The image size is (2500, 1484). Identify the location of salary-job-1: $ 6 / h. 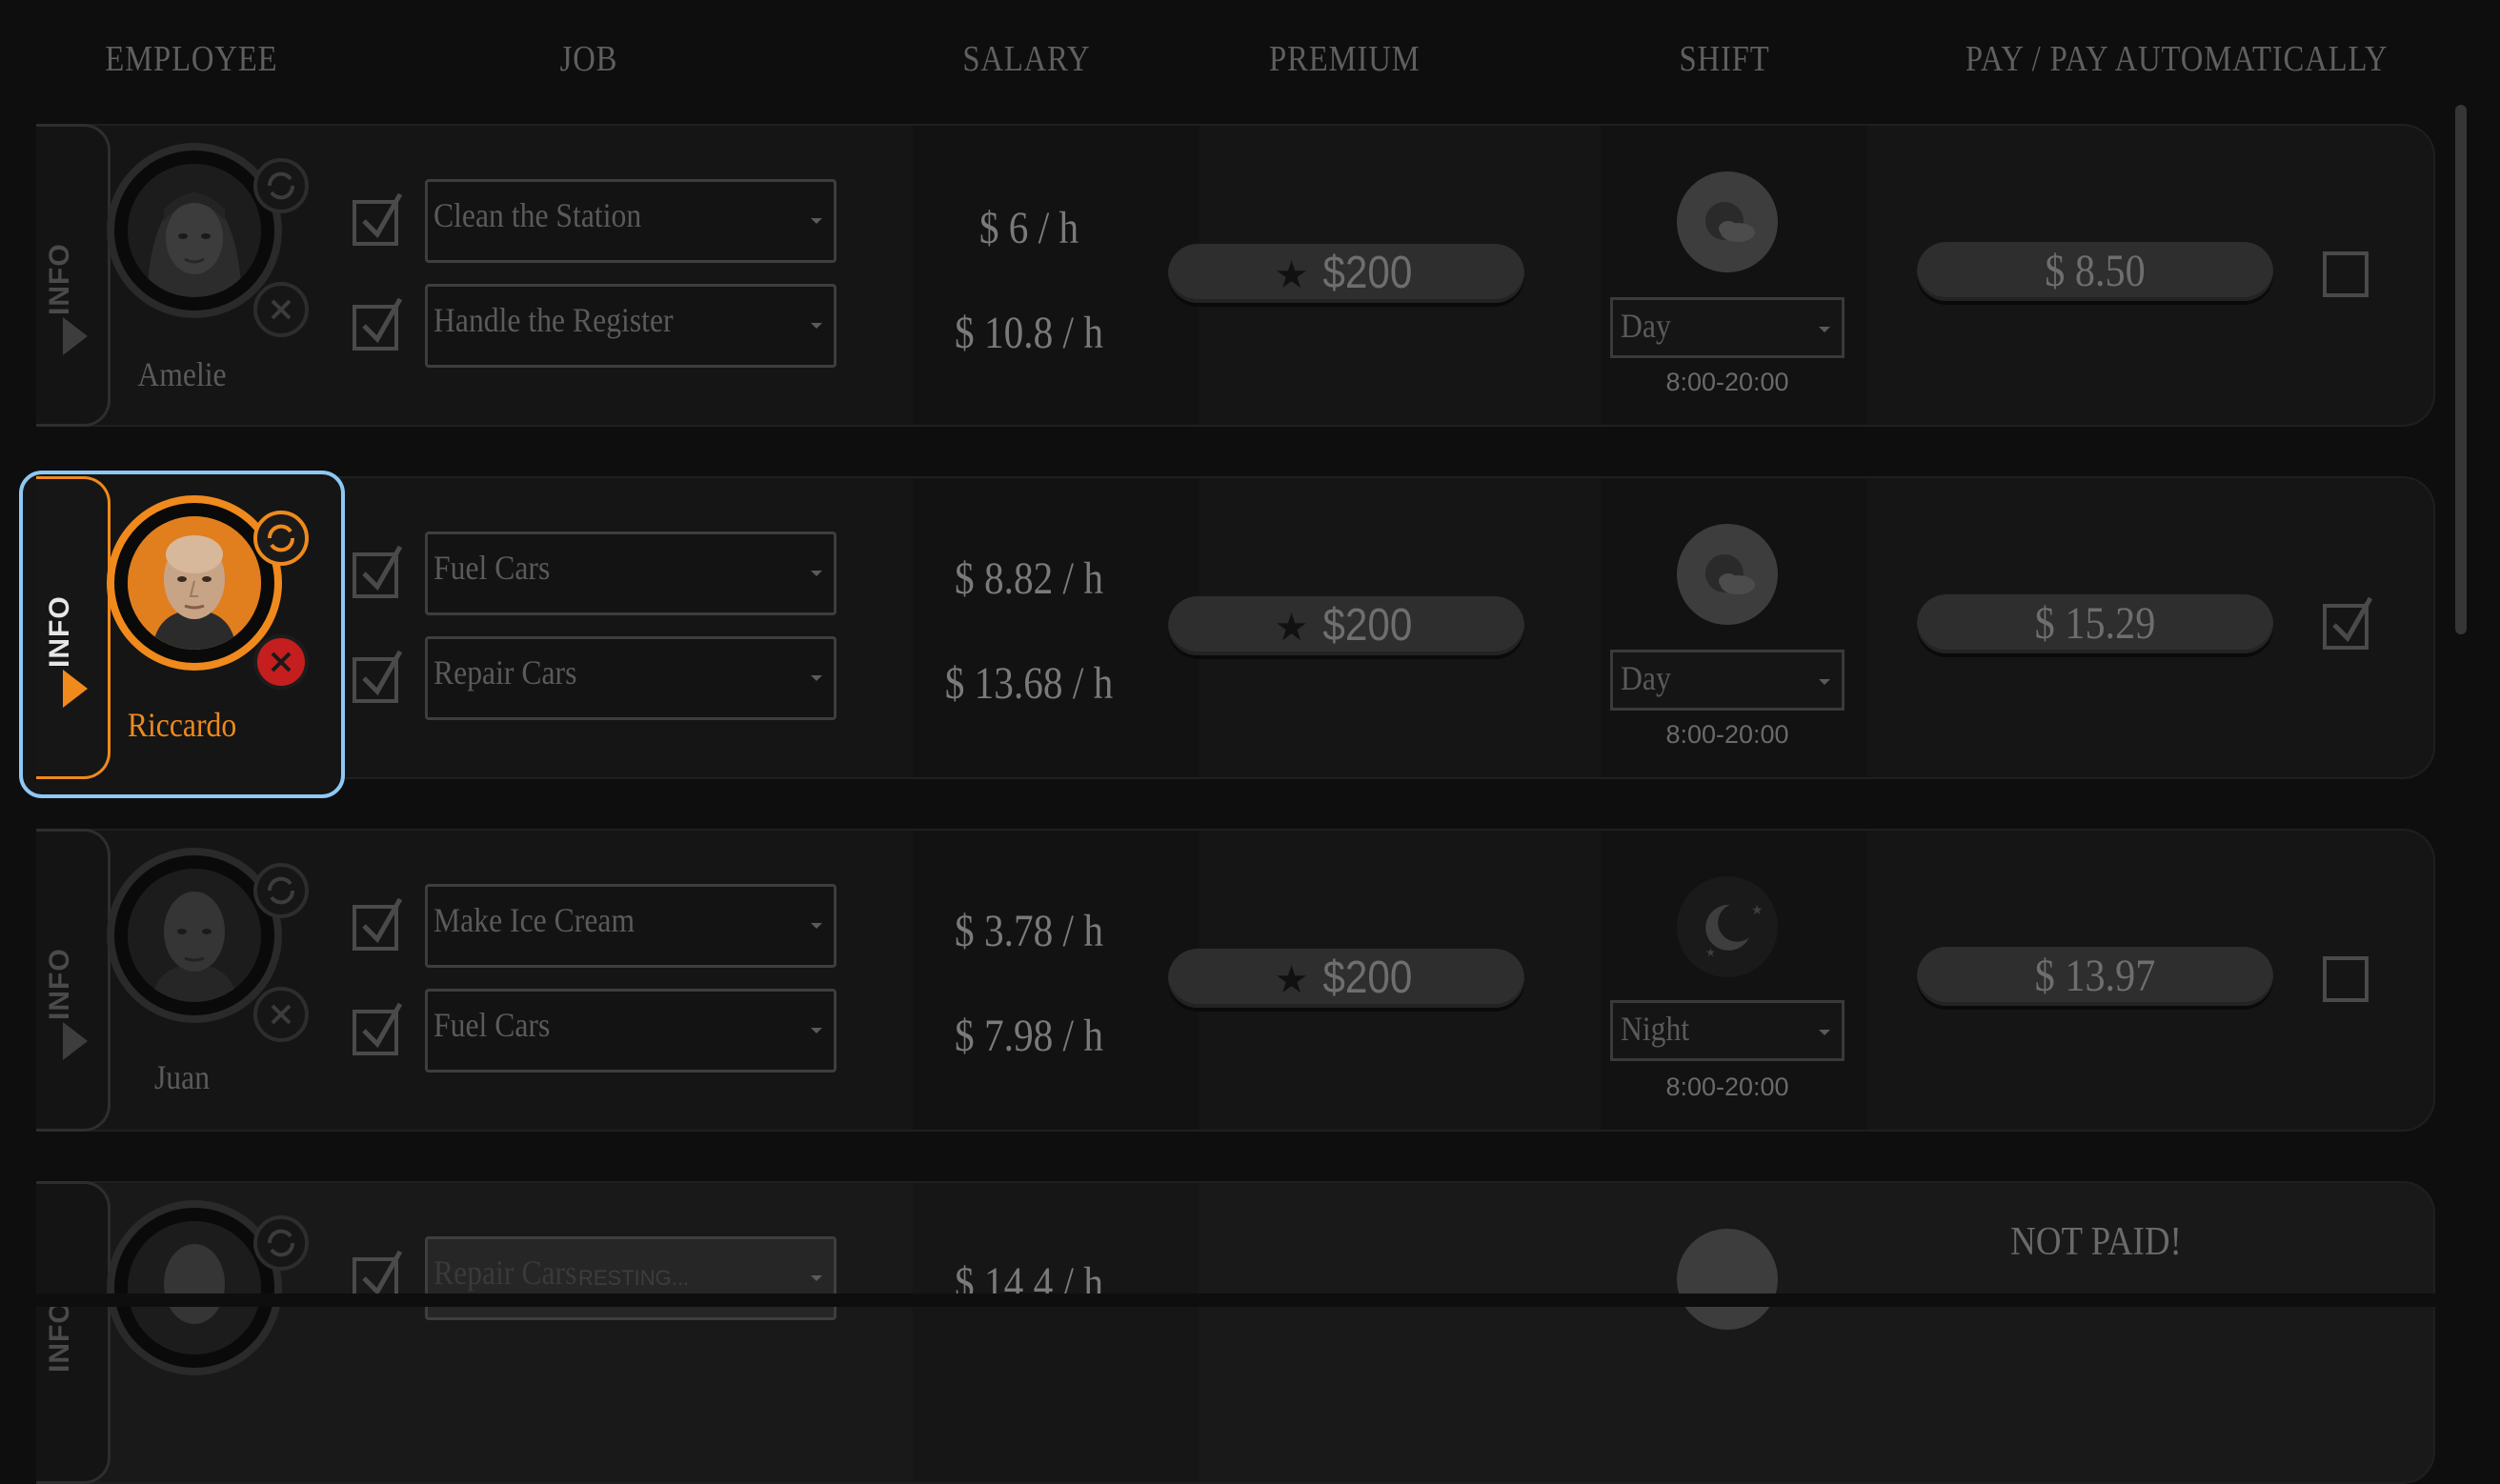
(1028, 228).